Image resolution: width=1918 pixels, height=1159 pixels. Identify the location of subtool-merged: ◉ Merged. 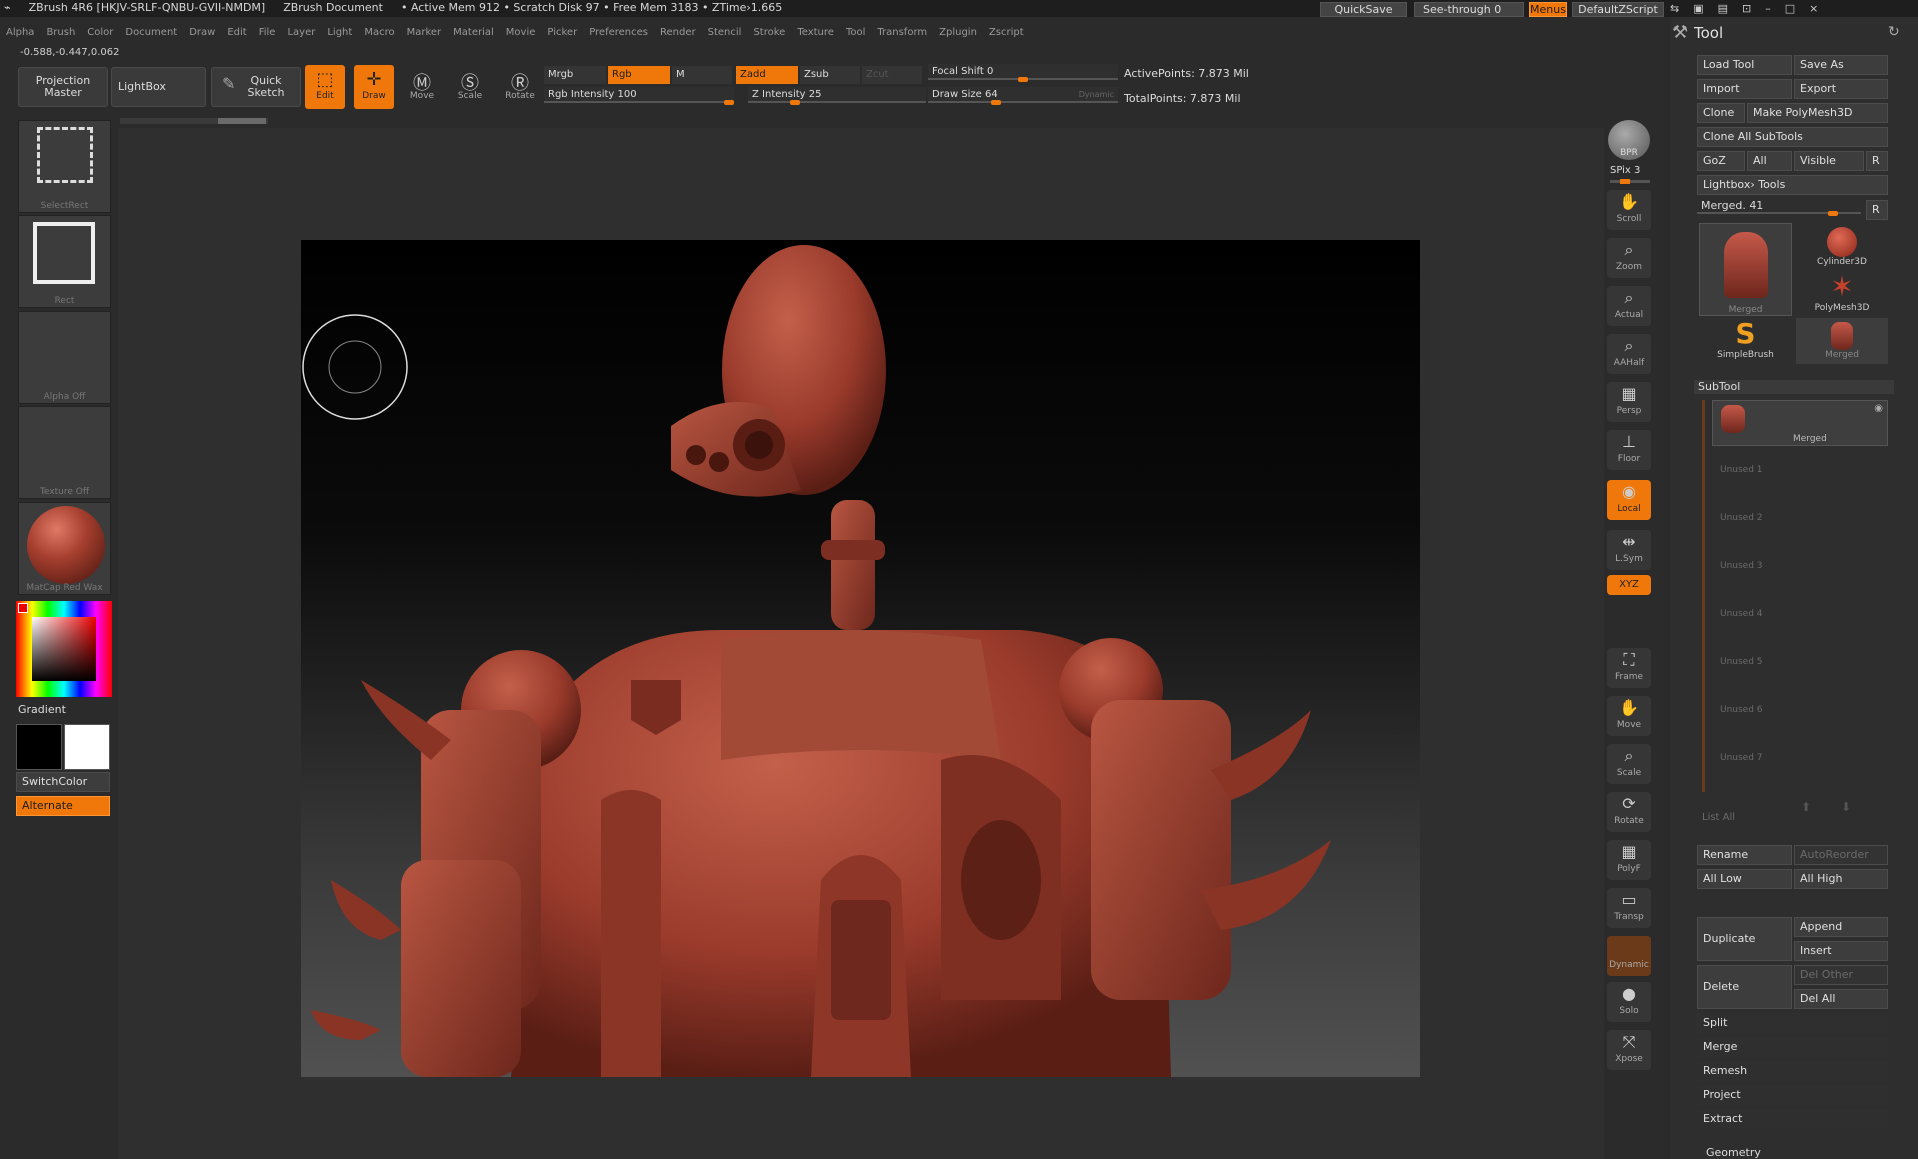
(1800, 423).